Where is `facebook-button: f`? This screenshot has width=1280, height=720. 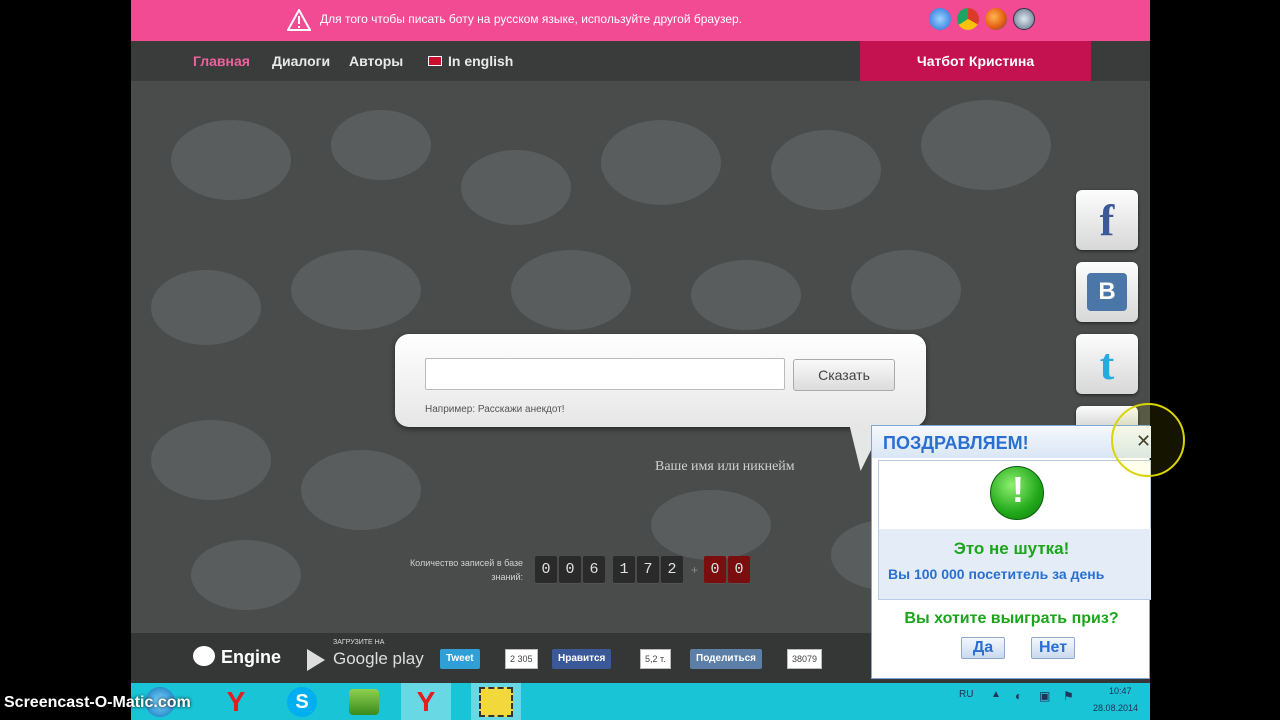 facebook-button: f is located at coordinates (1107, 220).